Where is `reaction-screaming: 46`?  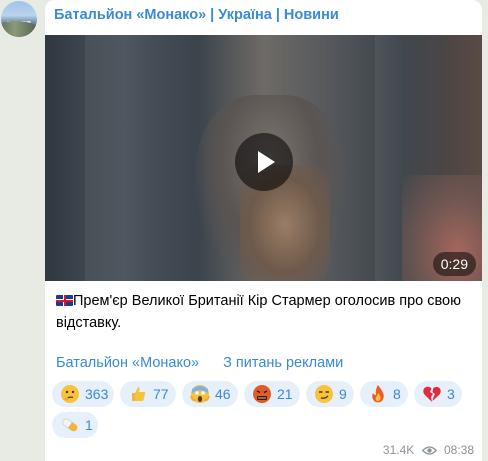
reaction-screaming: 46 is located at coordinates (210, 394).